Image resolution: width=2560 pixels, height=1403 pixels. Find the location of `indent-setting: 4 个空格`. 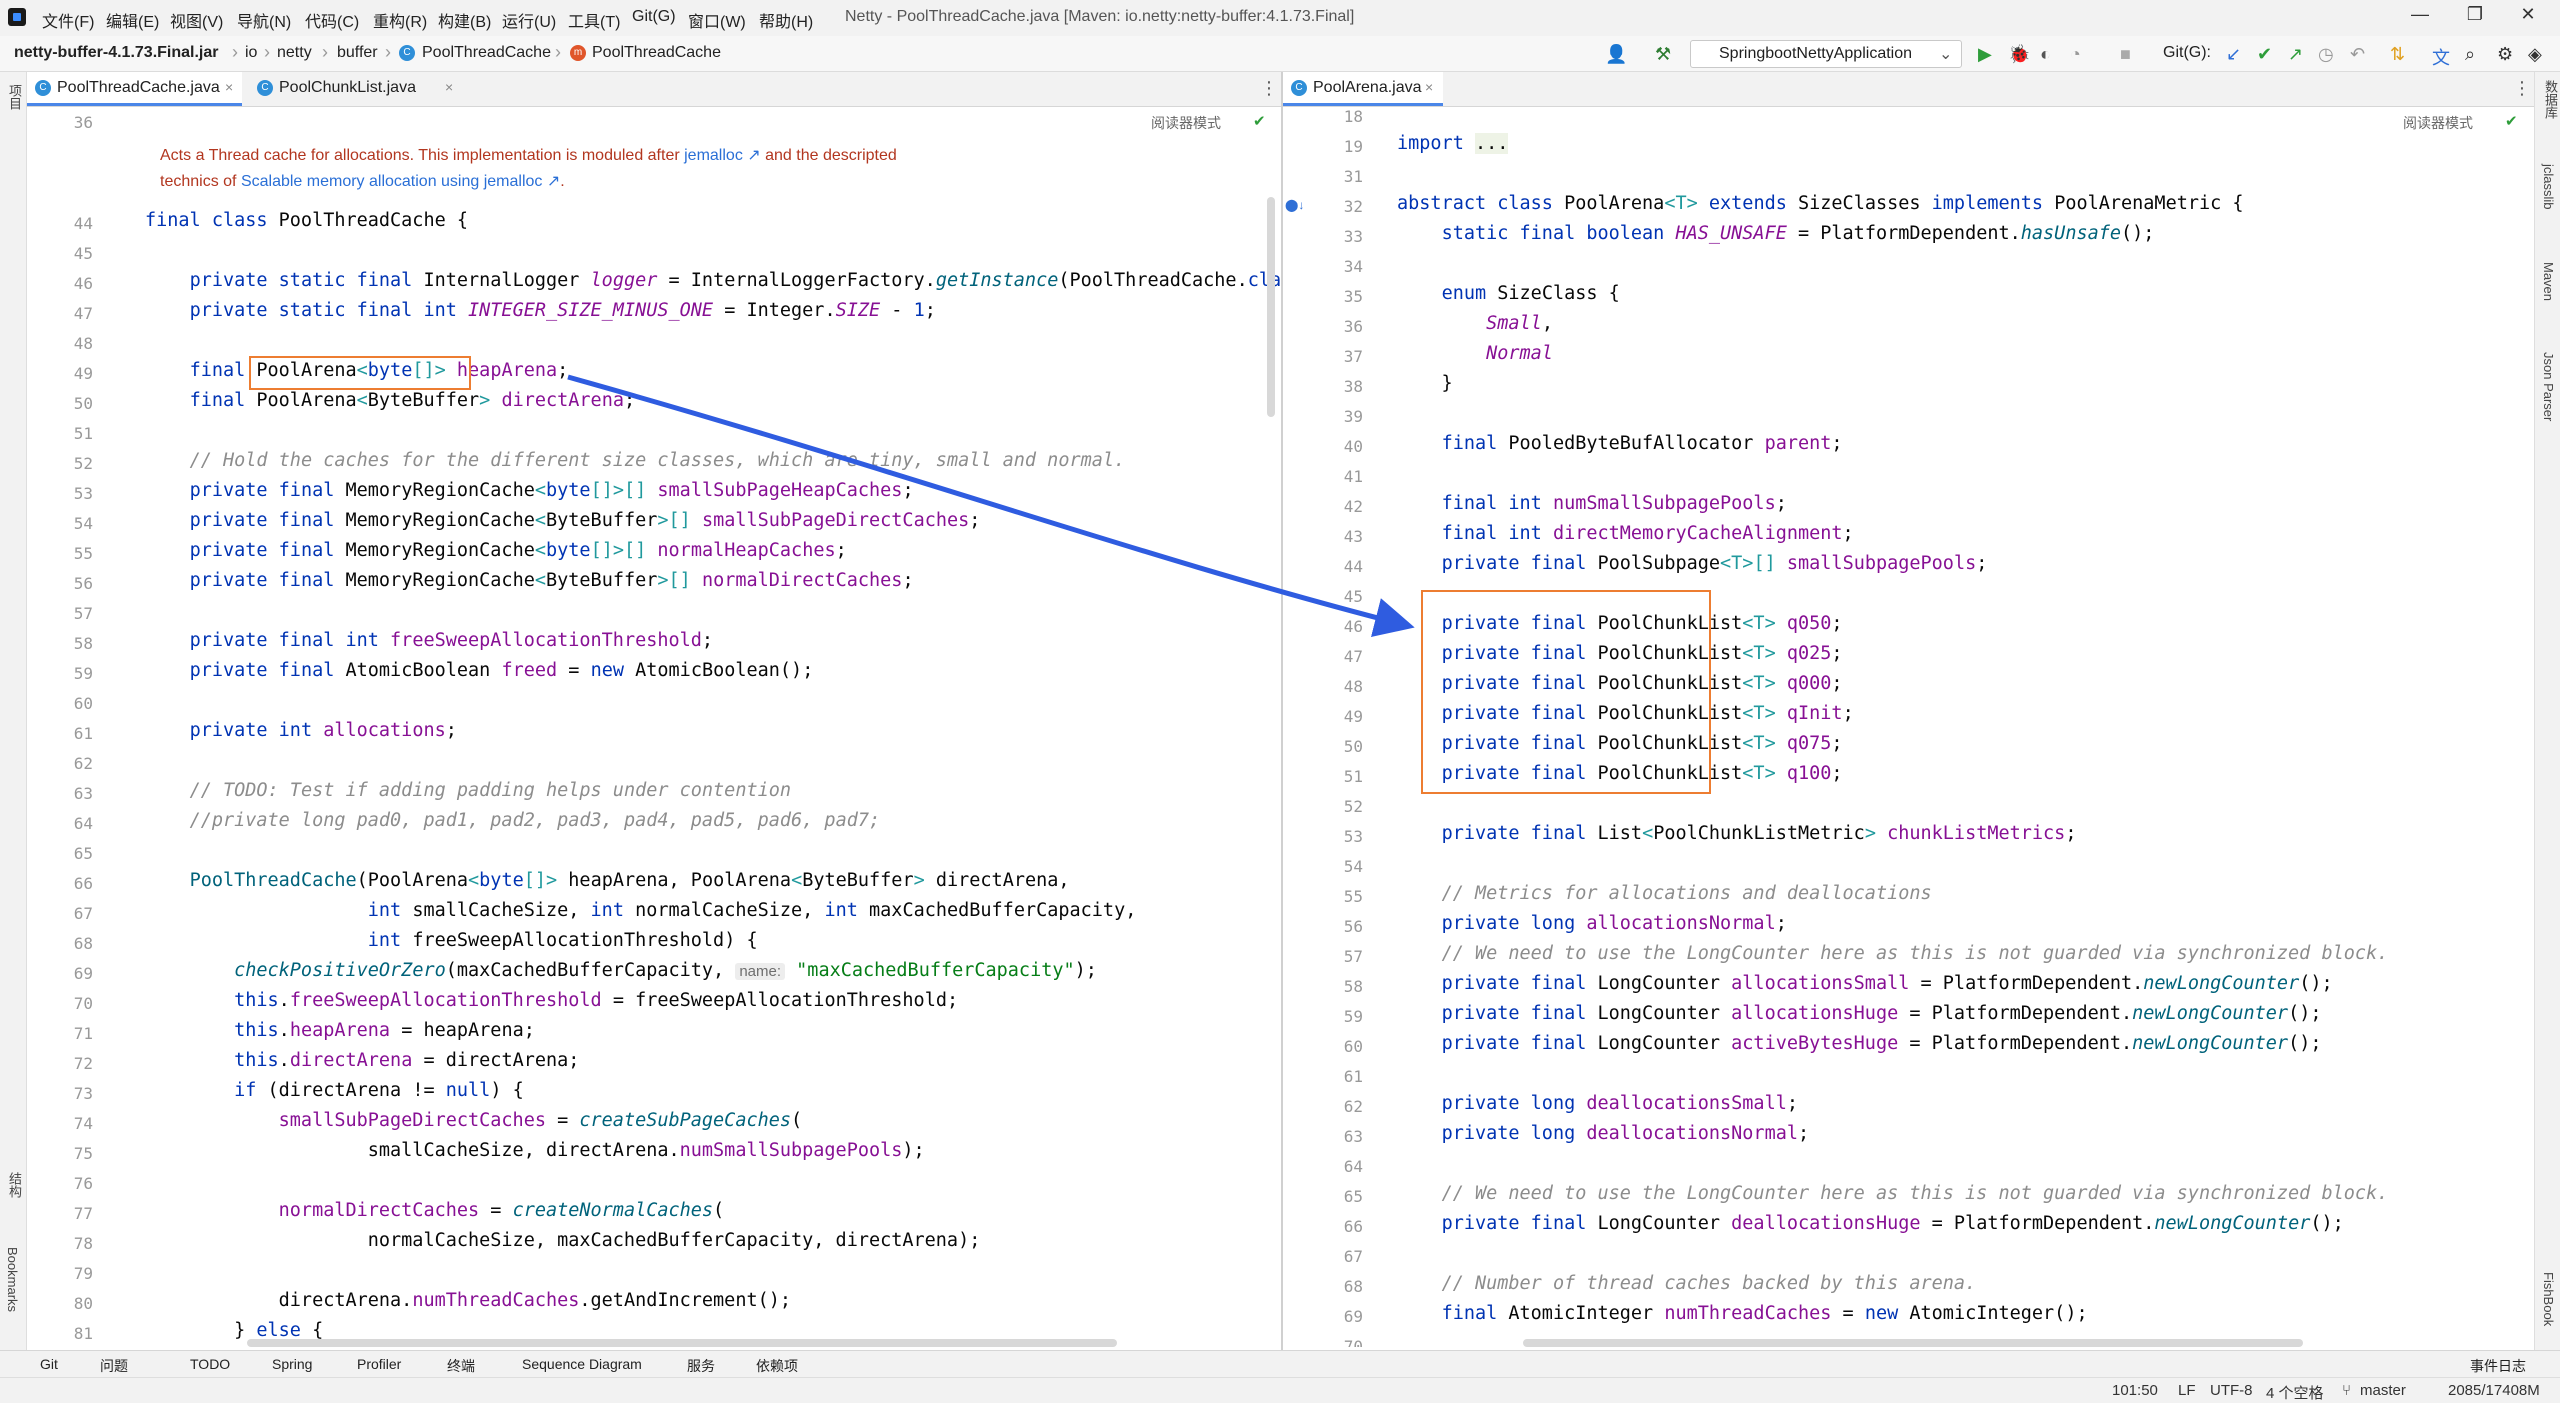

indent-setting: 4 个空格 is located at coordinates (2295, 1392).